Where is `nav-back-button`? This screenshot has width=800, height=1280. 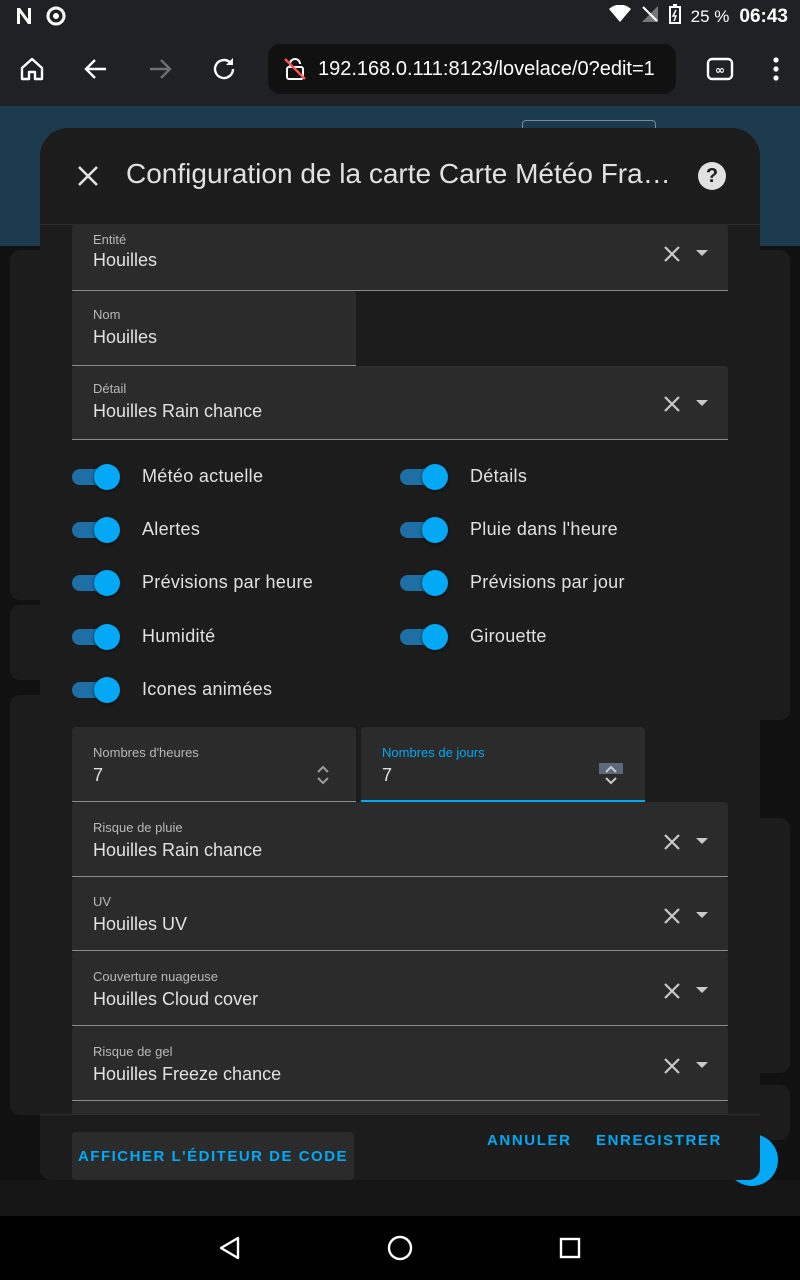 nav-back-button is located at coordinates (230, 1248).